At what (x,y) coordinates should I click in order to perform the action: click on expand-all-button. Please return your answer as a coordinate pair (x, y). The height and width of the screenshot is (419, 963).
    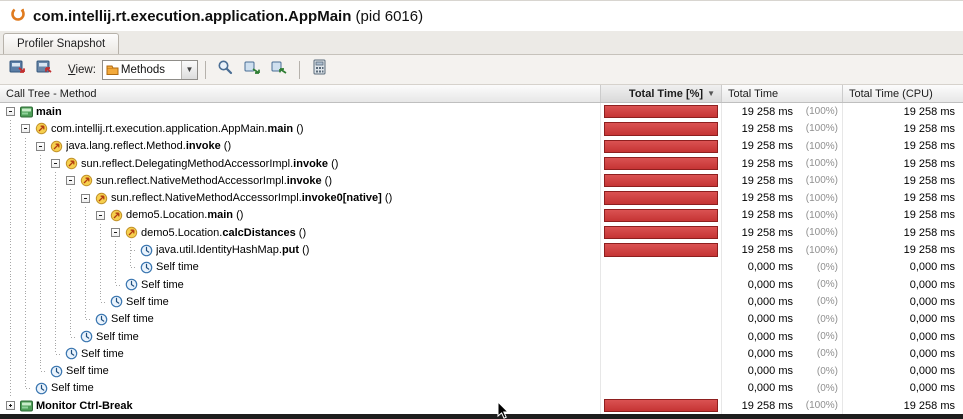
    Looking at the image, I should click on (252, 69).